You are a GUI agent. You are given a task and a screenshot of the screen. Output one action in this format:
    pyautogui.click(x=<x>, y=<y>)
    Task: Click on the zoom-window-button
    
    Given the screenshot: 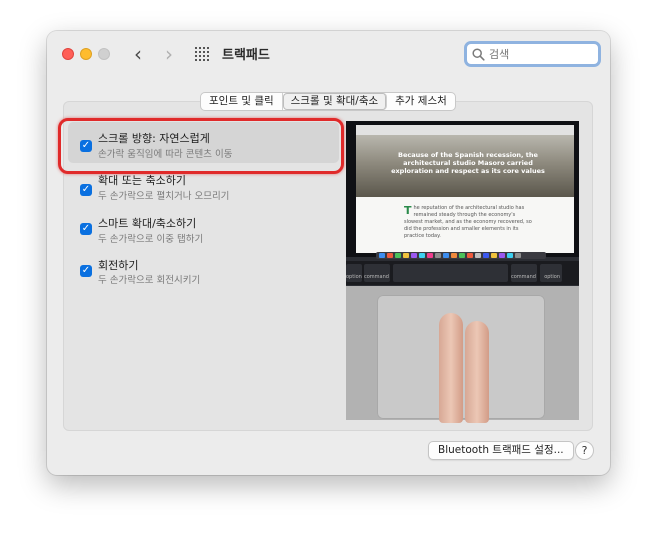 What is the action you would take?
    pyautogui.click(x=104, y=54)
    